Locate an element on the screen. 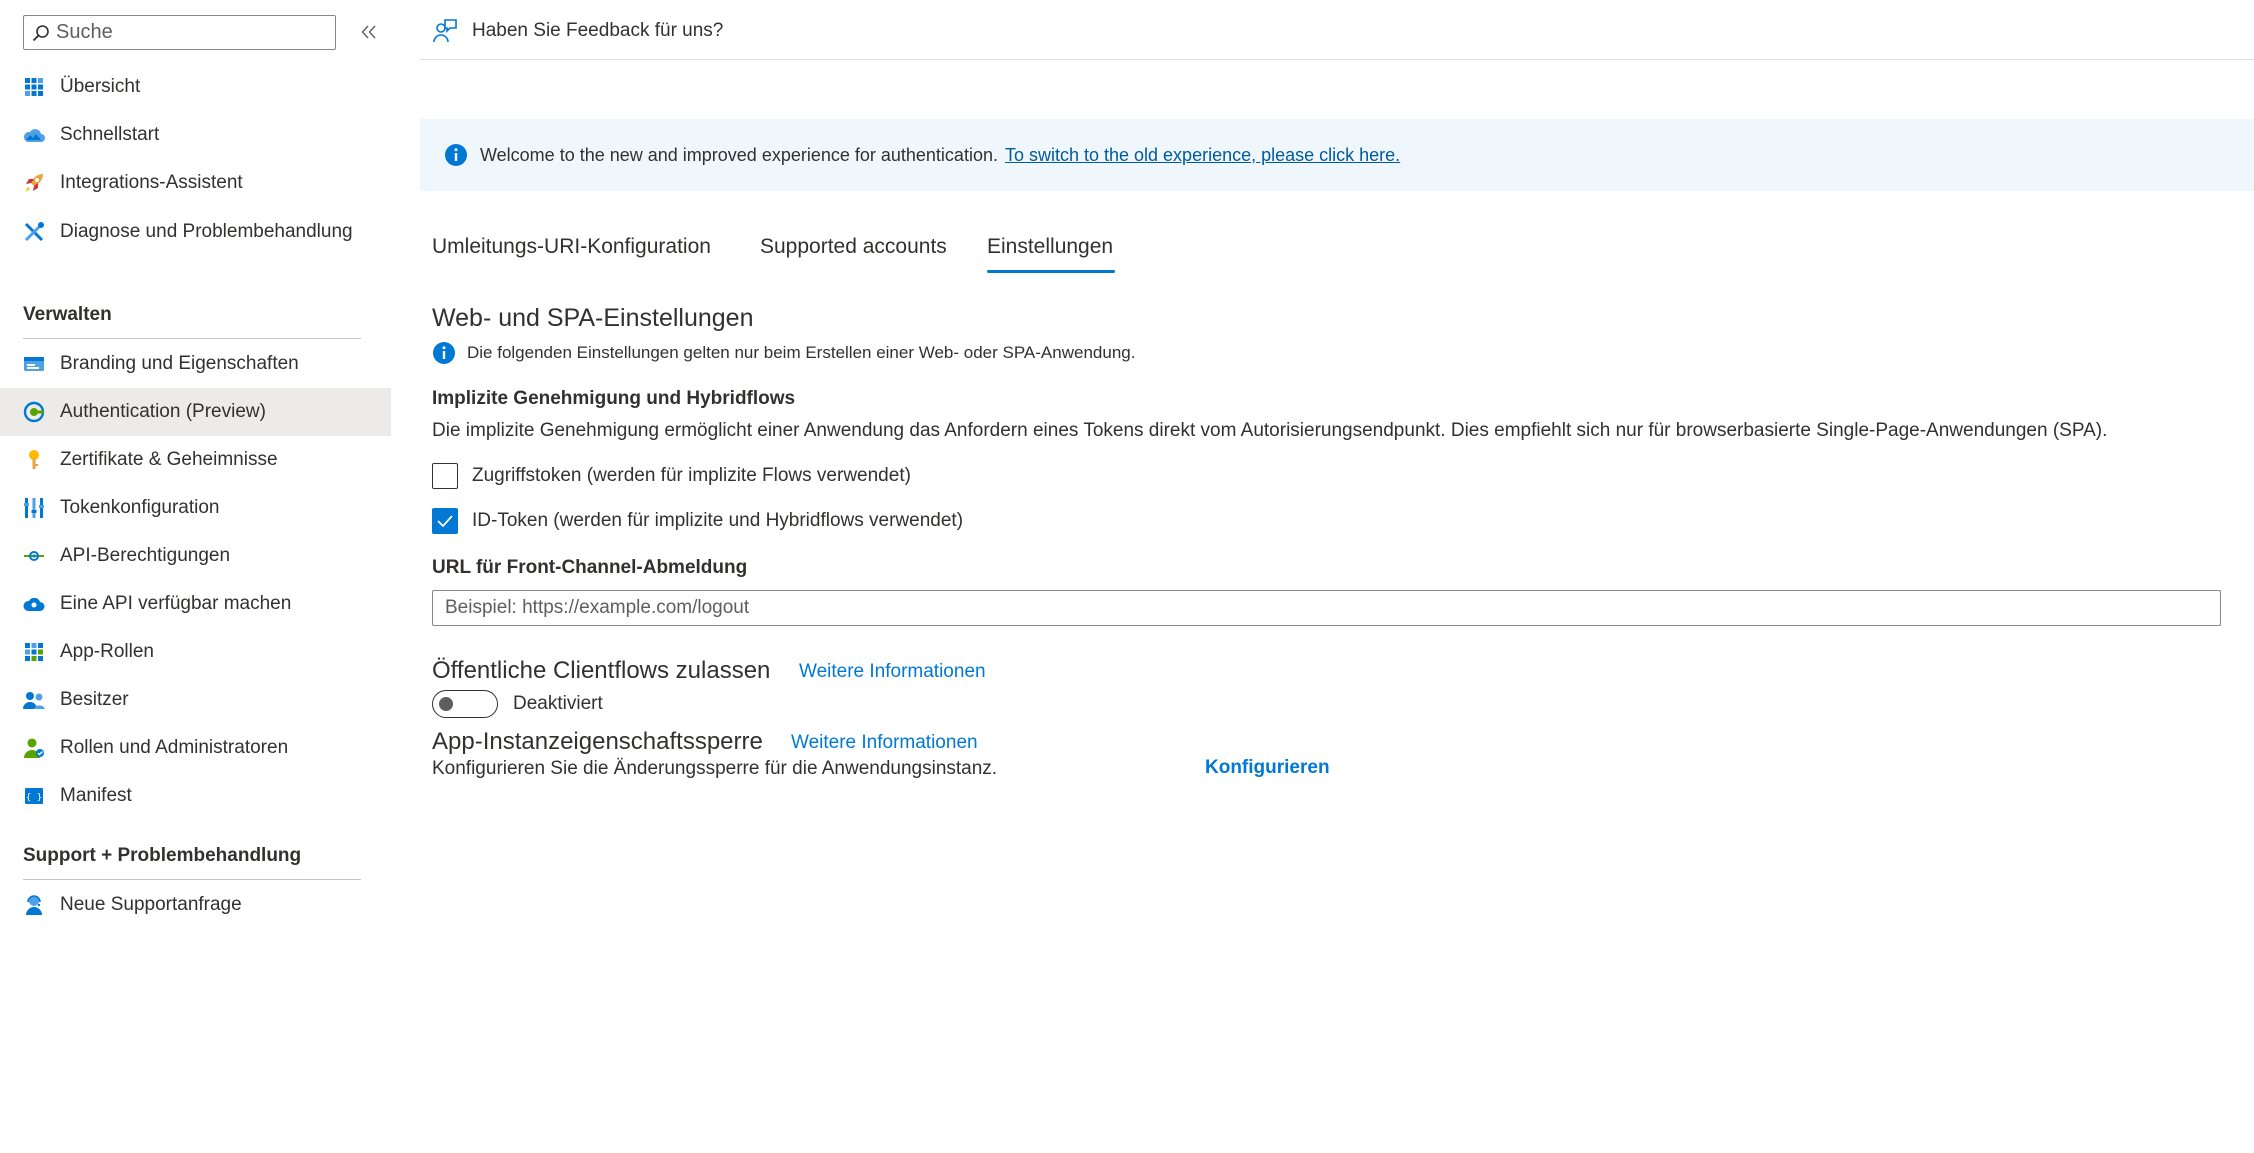 This screenshot has width=2254, height=1153. sidebar-item-integration-assistant: Integrations-Assistent is located at coordinates (195, 183).